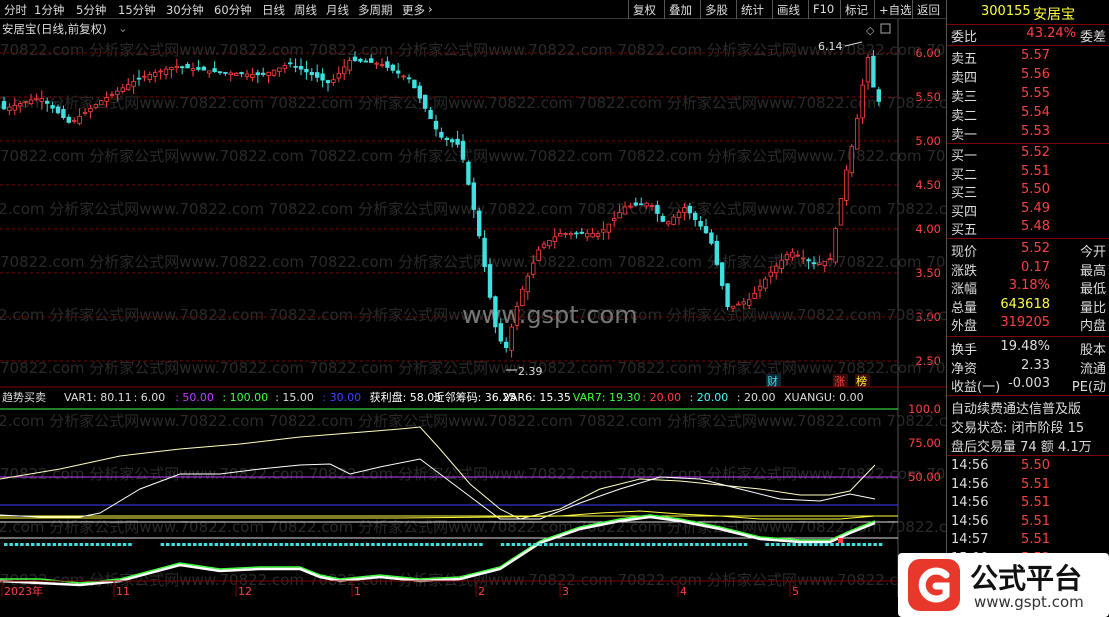 Image resolution: width=1109 pixels, height=617 pixels. What do you see at coordinates (716, 9) in the screenshot?
I see `multi-stock-button: 多股` at bounding box center [716, 9].